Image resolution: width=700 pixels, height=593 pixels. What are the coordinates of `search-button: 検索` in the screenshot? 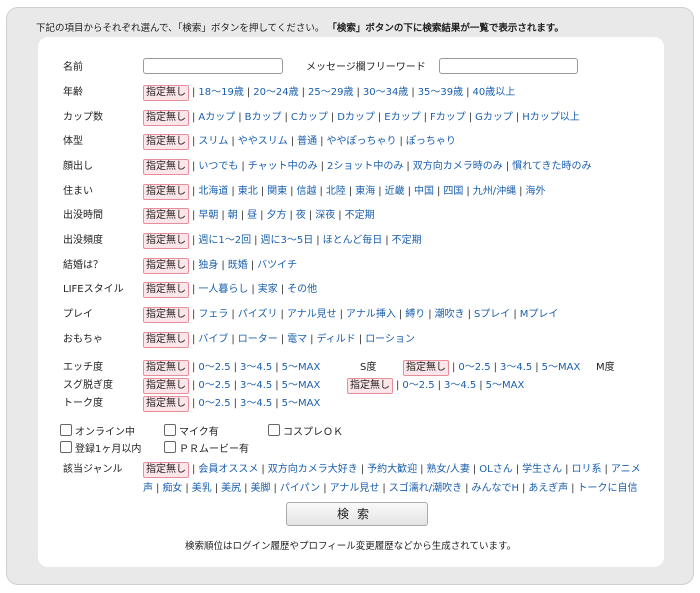 It's located at (357, 514).